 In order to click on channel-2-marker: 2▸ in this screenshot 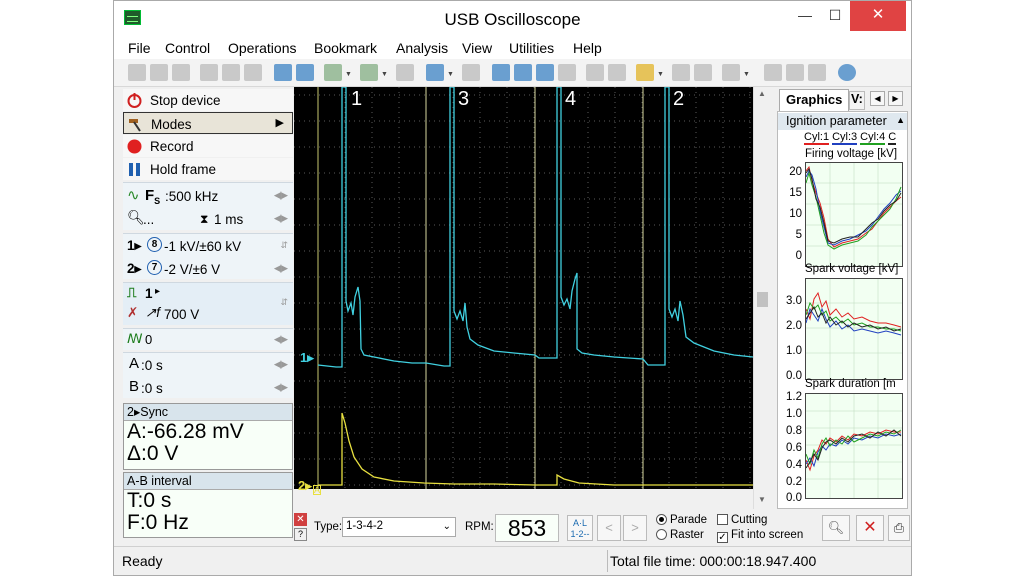, I will do `click(305, 486)`.